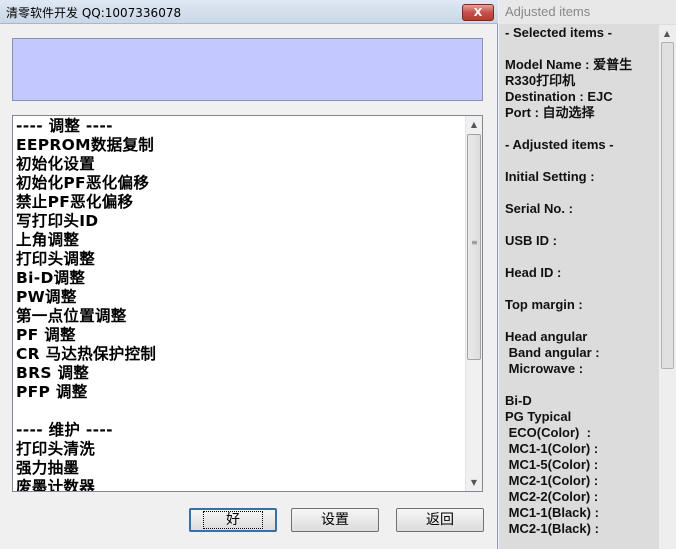 This screenshot has width=676, height=549. I want to click on grip-icon: ≡, so click(474, 242).